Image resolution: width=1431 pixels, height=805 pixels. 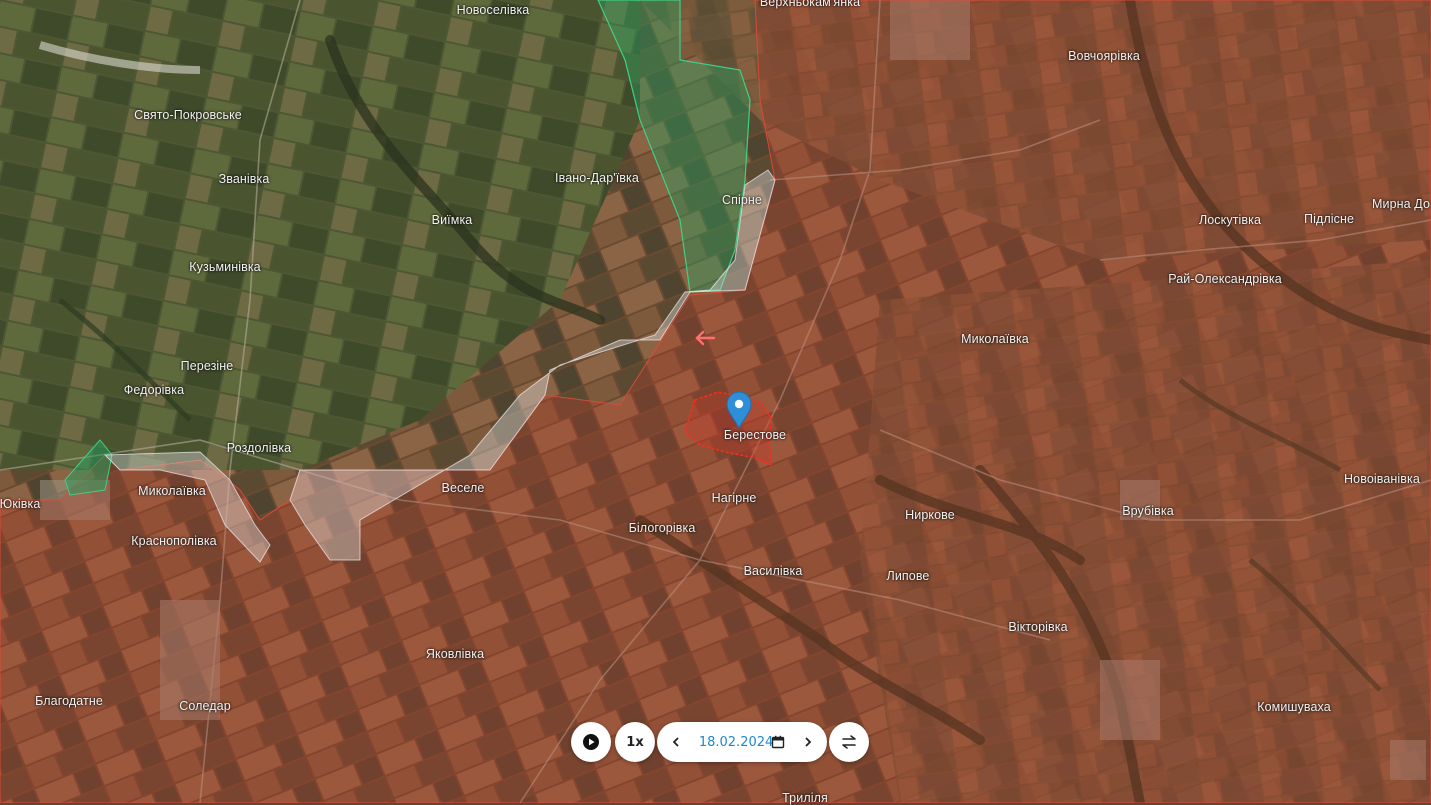 What do you see at coordinates (1104, 56) in the screenshot?
I see `place-label: Вовчоярівка` at bounding box center [1104, 56].